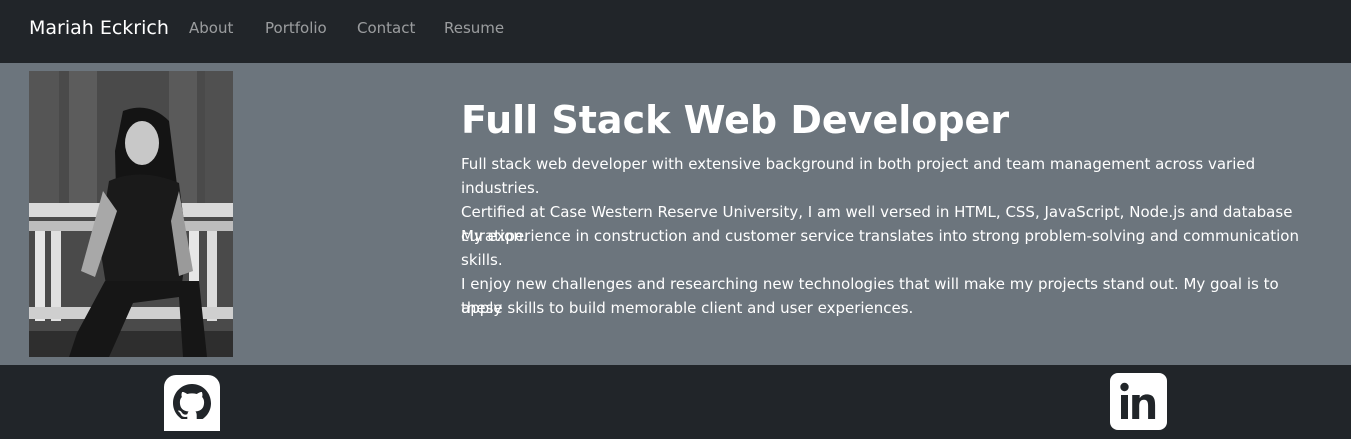 The height and width of the screenshot is (439, 1351). I want to click on github-link, so click(192, 403).